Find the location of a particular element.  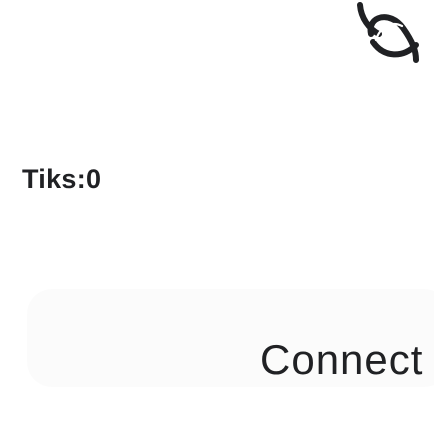

loading-spinner-icon is located at coordinates (388, 32).